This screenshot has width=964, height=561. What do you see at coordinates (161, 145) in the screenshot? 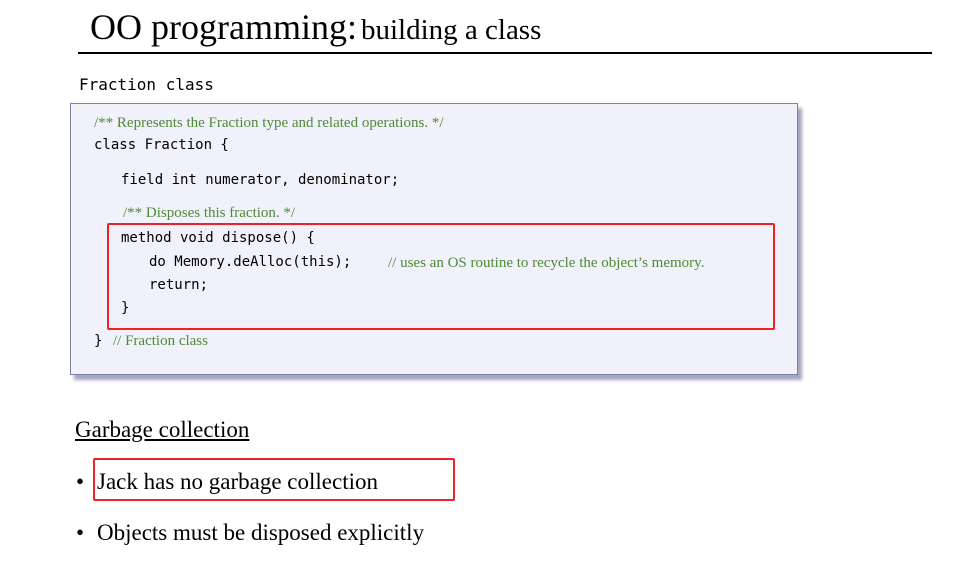
I see `class-declaration: class Fraction {` at bounding box center [161, 145].